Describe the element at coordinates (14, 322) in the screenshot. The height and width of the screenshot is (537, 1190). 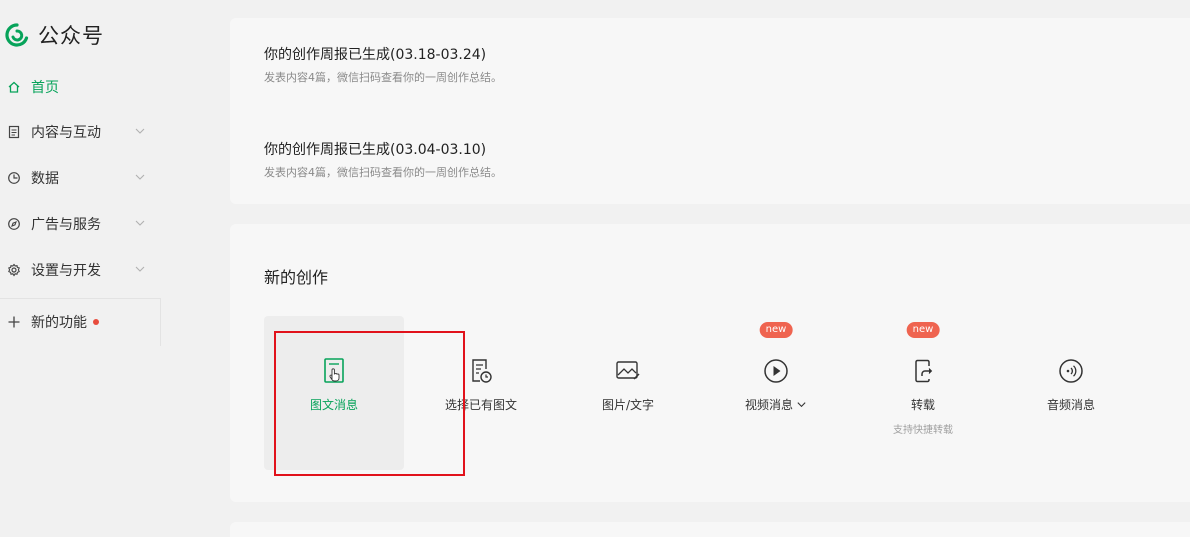
I see `plus-icon` at that location.